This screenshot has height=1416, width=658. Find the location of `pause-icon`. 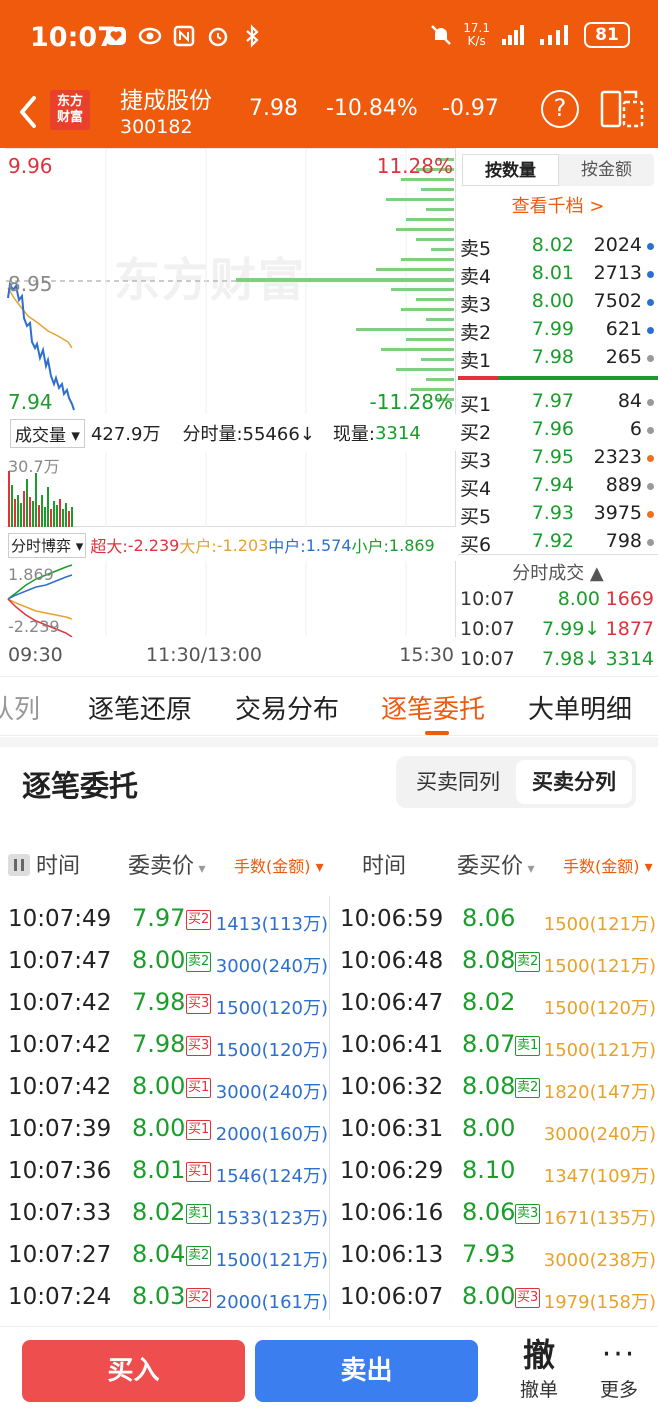

pause-icon is located at coordinates (19, 865).